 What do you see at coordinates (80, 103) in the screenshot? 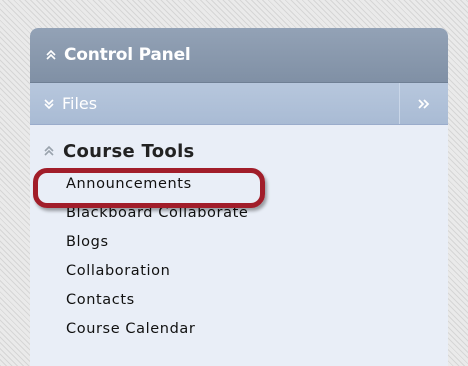
I see `files-label: Files` at bounding box center [80, 103].